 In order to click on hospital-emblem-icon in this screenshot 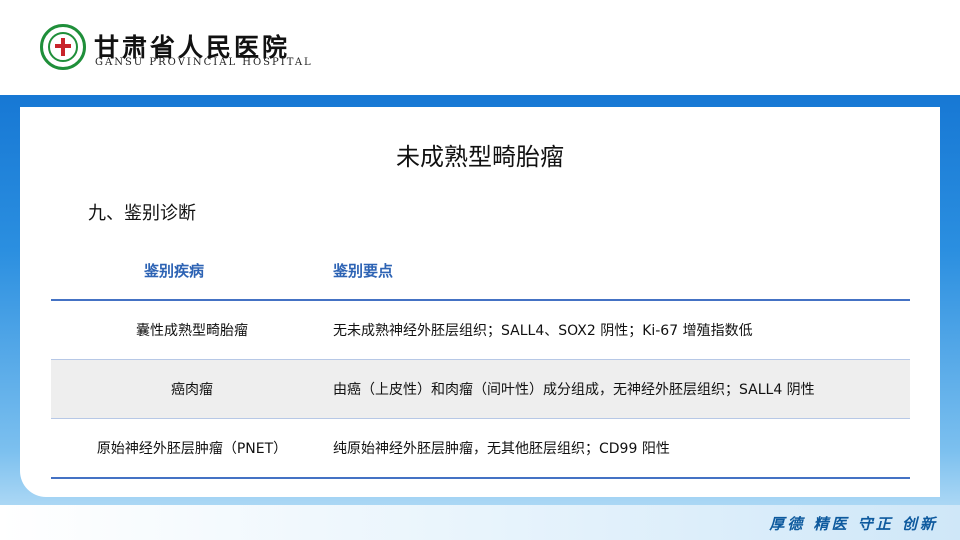, I will do `click(63, 47)`.